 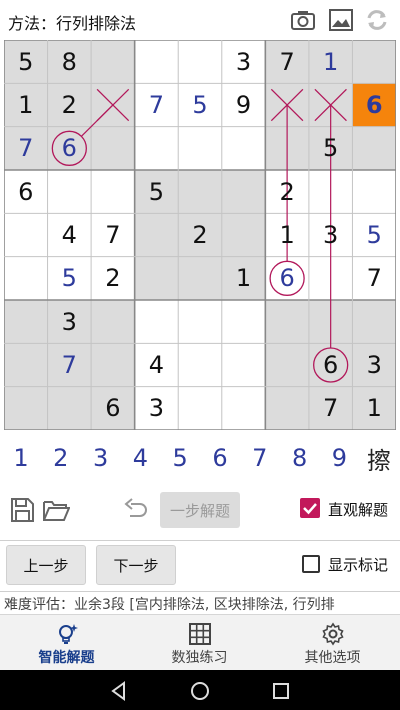 What do you see at coordinates (358, 565) in the screenshot?
I see `show-marks-label: 显示标记` at bounding box center [358, 565].